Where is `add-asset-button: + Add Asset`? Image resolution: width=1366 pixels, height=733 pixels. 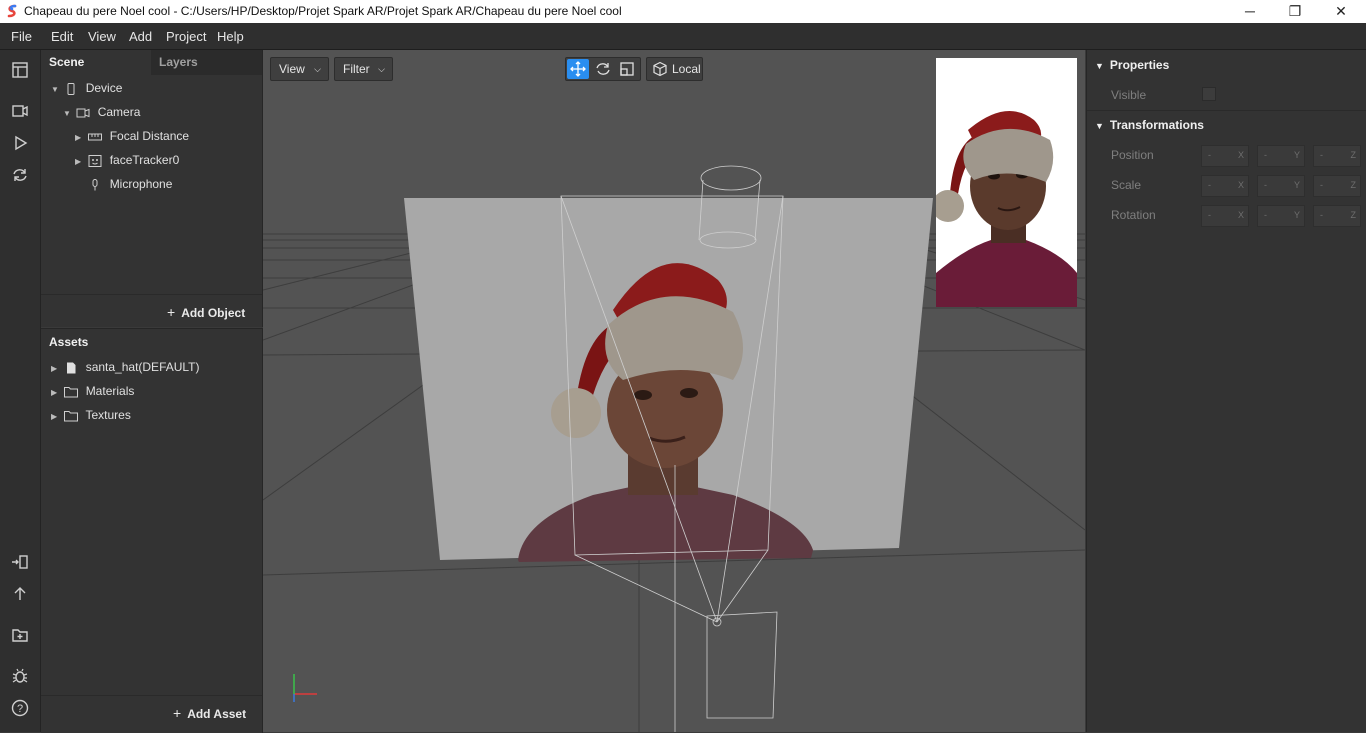
add-asset-button: + Add Asset is located at coordinates (209, 713).